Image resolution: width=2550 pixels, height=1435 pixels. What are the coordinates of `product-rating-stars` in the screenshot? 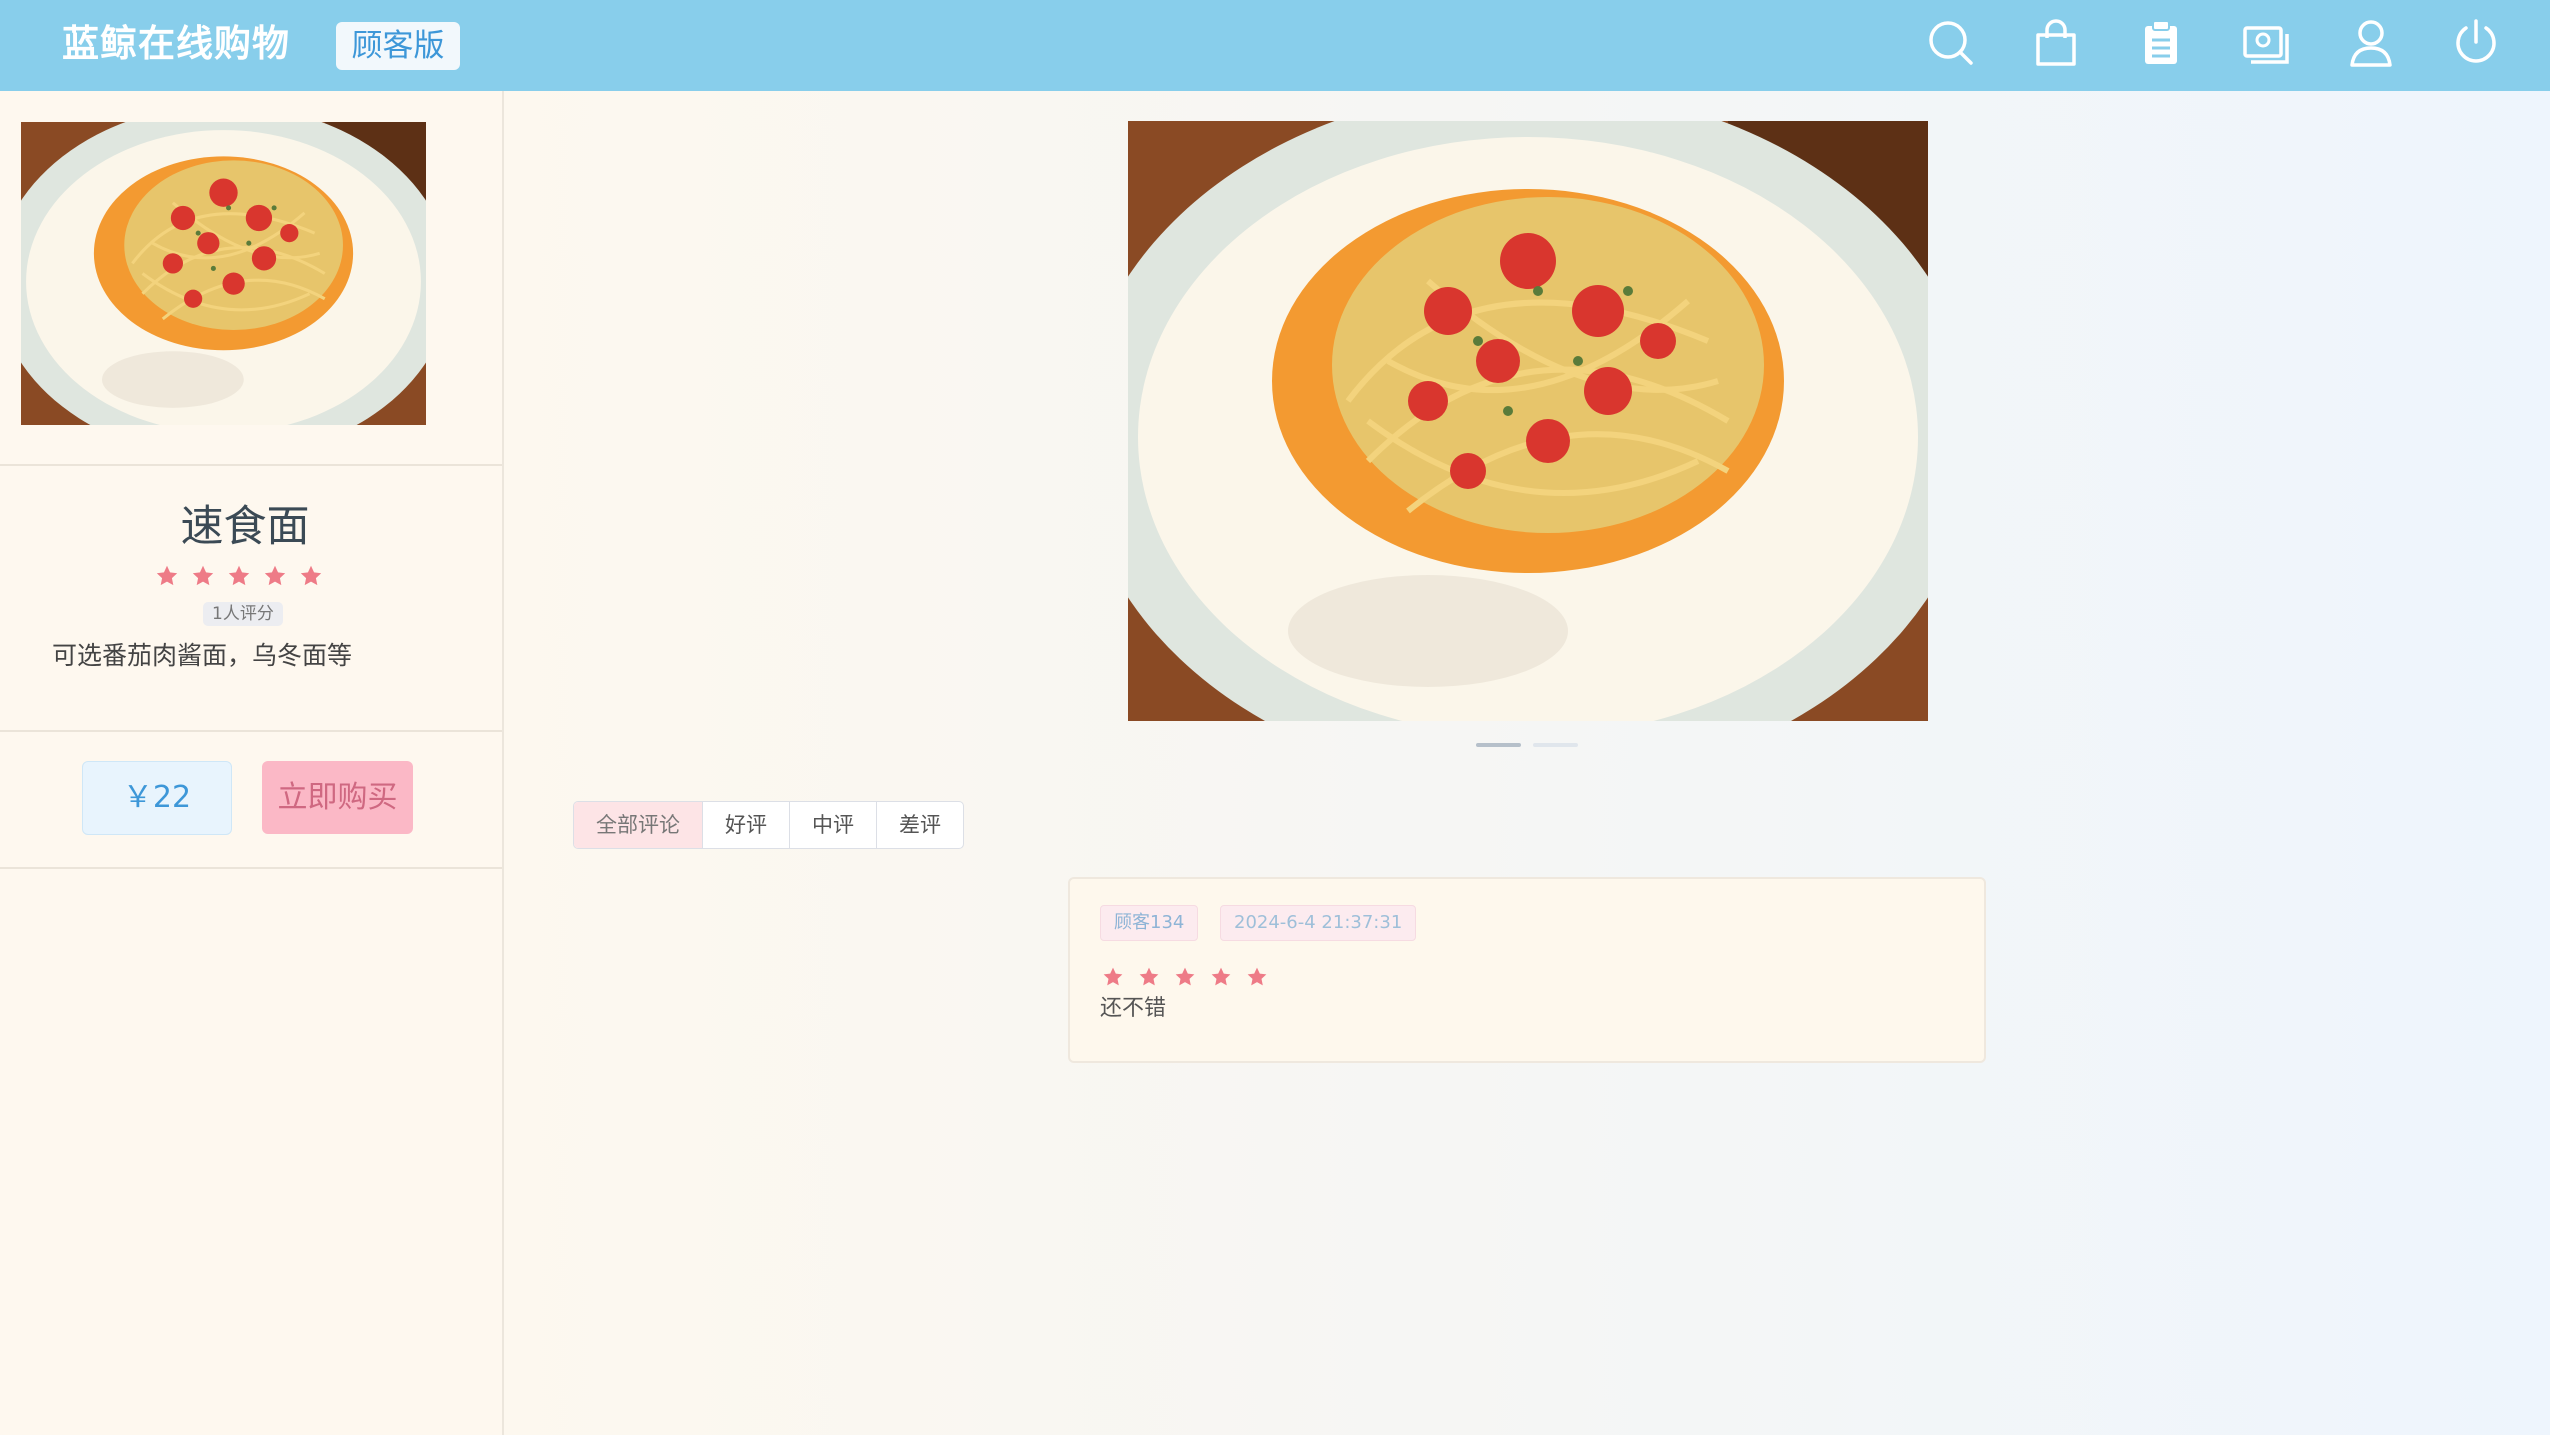 It's located at (239, 576).